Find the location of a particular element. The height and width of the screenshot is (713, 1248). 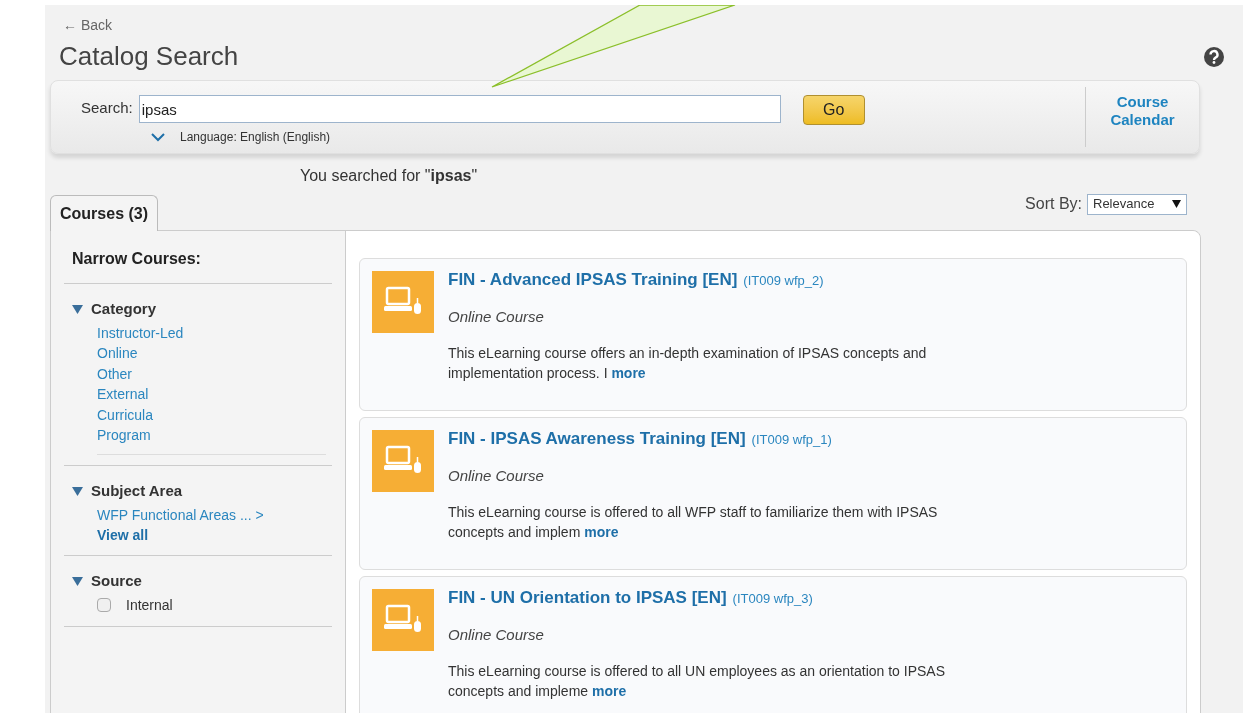

facet-link: Online is located at coordinates (214, 353).